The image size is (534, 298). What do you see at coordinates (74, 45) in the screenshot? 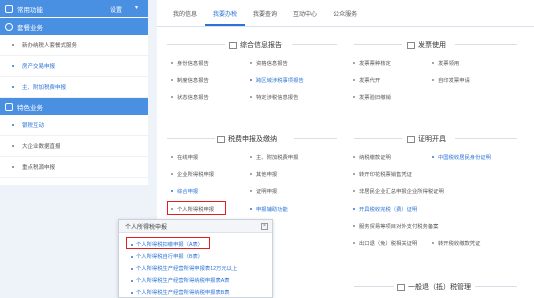
I see `sidebar-item-new-taxpayer: 新办纳税人套餐式服务` at bounding box center [74, 45].